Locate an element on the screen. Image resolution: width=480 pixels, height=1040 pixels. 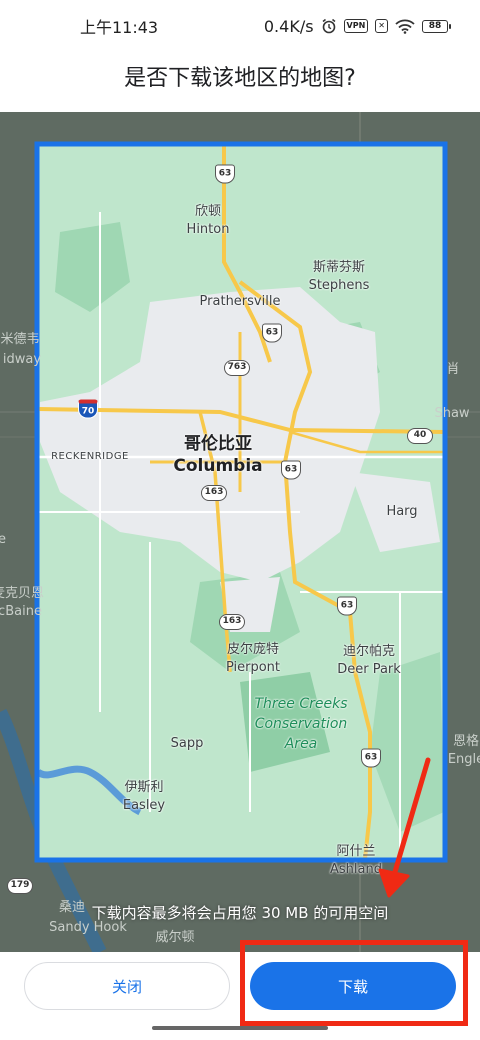
wifi-icon is located at coordinates (405, 26).